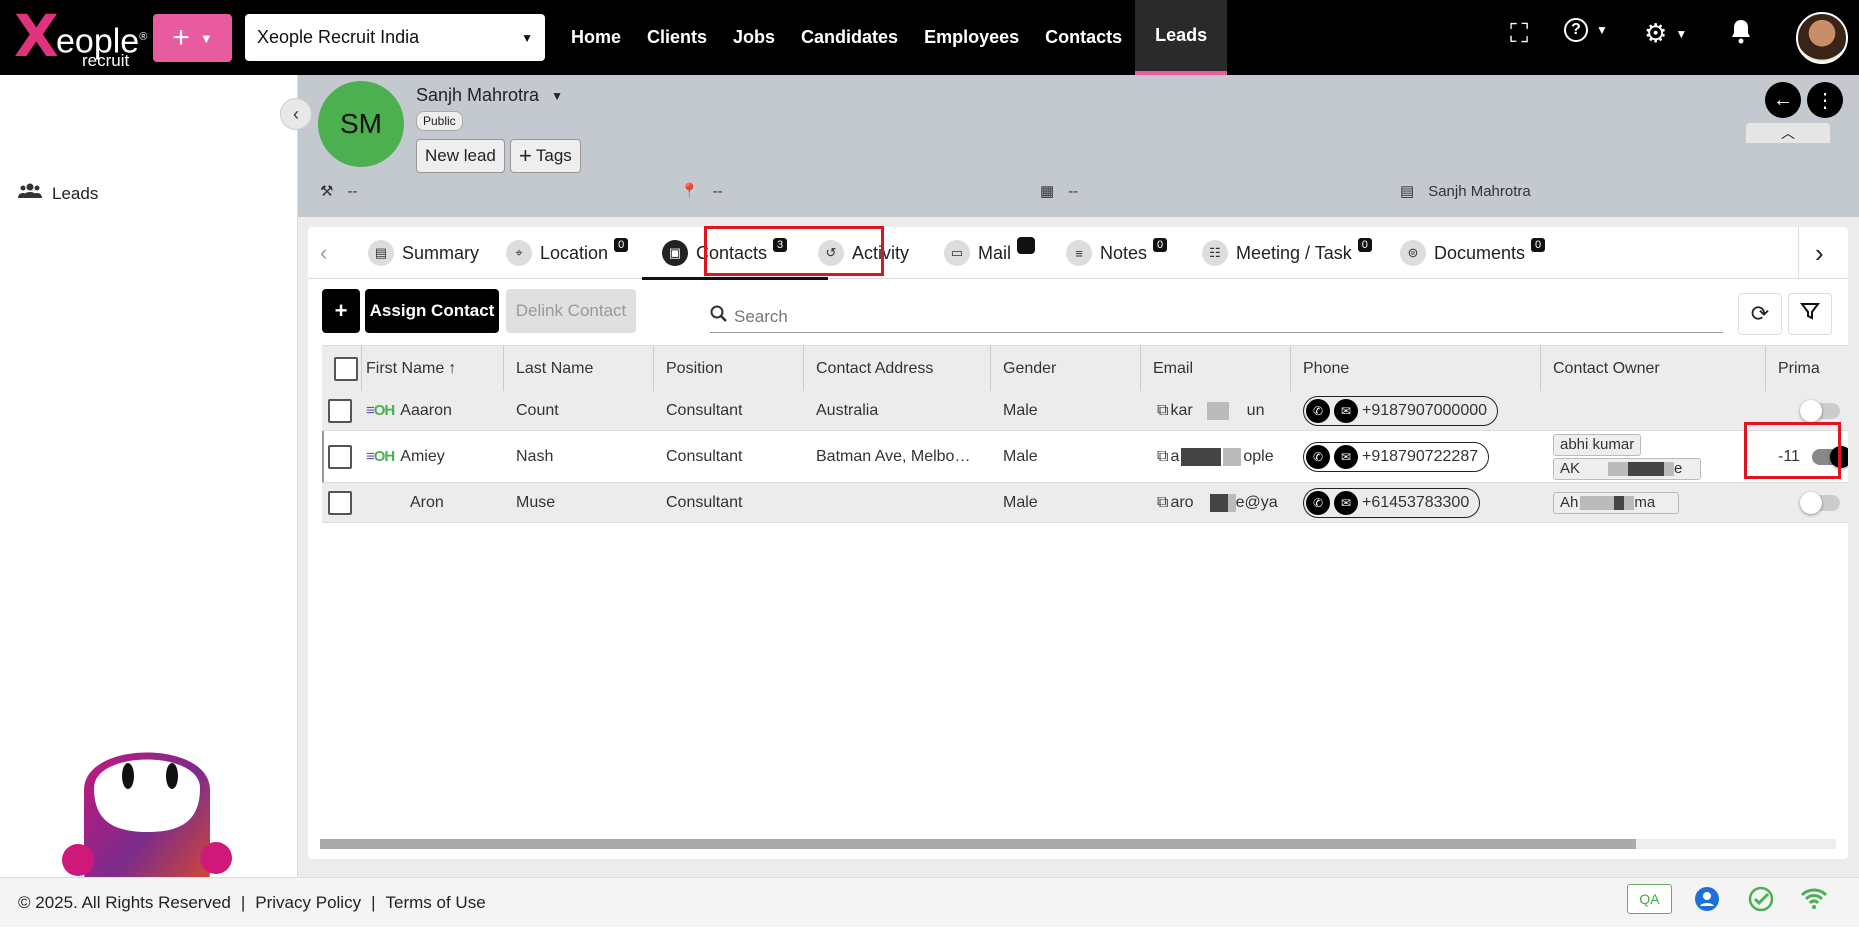  What do you see at coordinates (427, 503) in the screenshot?
I see `first-name: Aron` at bounding box center [427, 503].